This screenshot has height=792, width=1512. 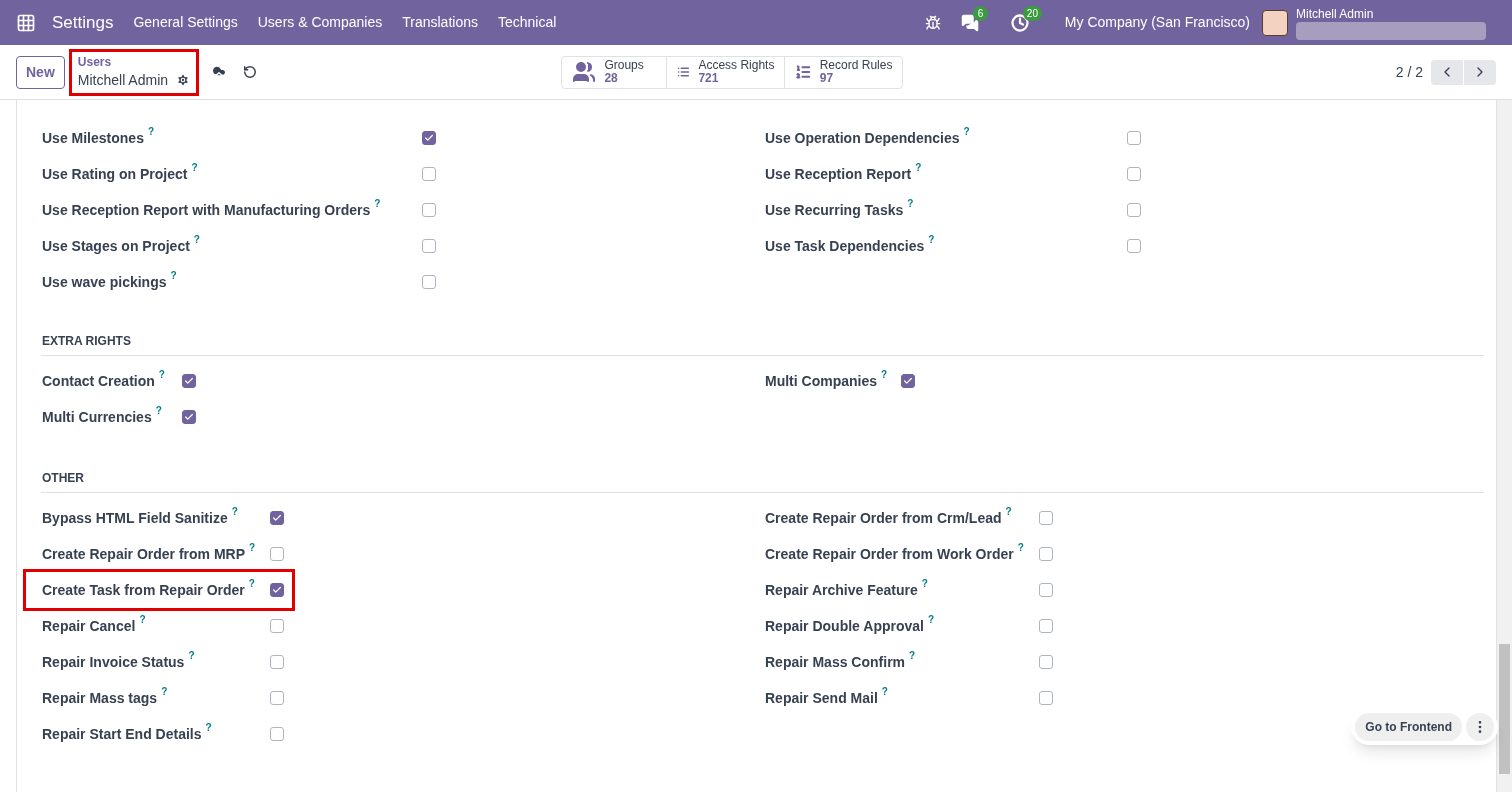 What do you see at coordinates (26, 22) in the screenshot?
I see `apps-menu-icon` at bounding box center [26, 22].